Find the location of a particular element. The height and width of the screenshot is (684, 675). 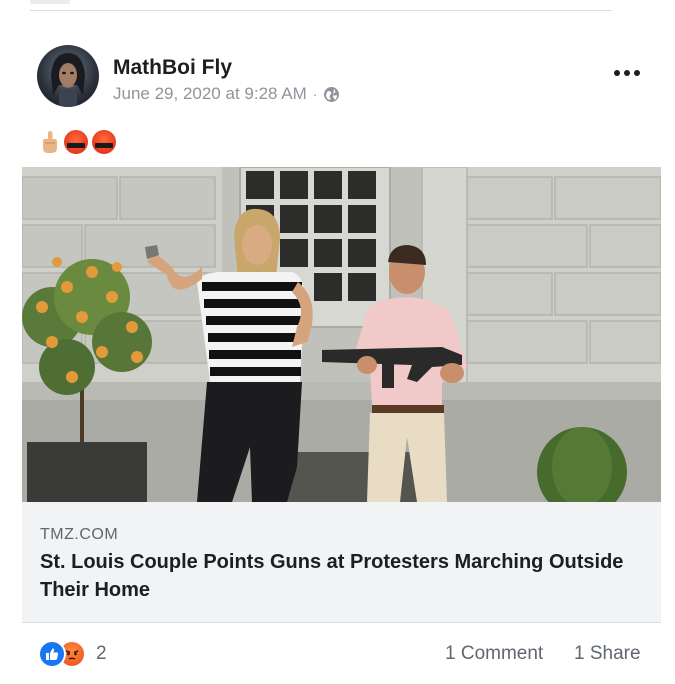

previous-post-edge is located at coordinates (50, 2).